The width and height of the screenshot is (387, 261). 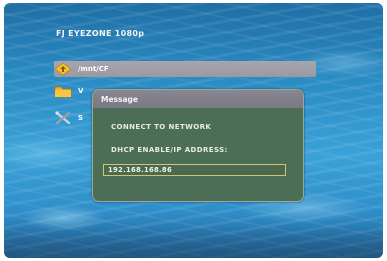 I want to click on tools-icon, so click(x=63, y=118).